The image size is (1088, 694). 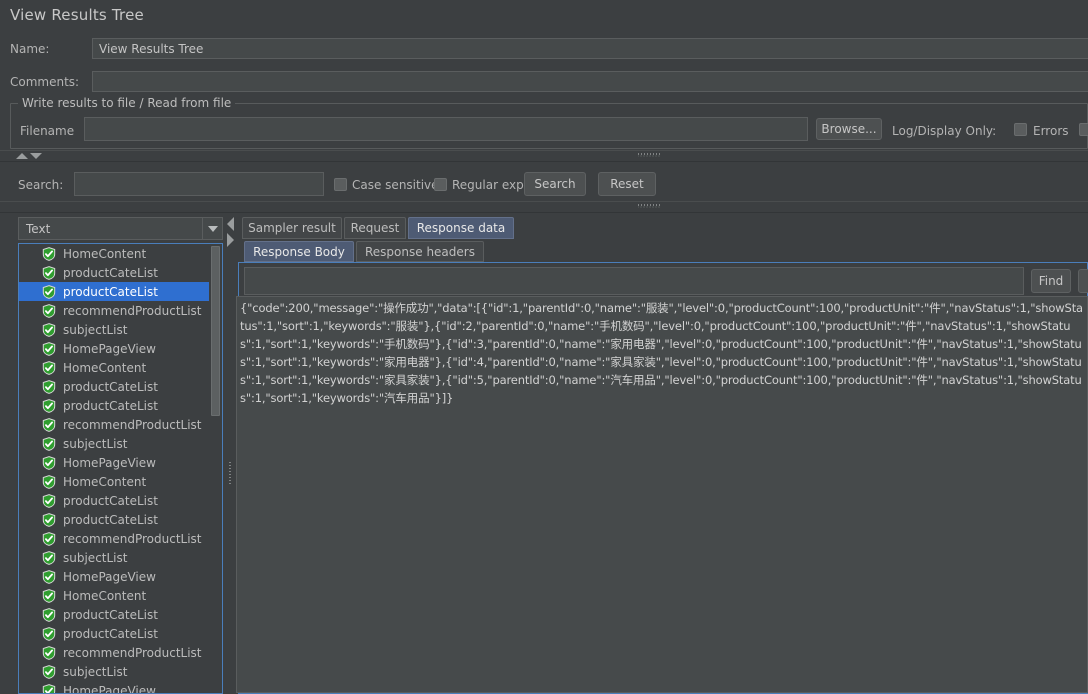 I want to click on tab-label: Response data, so click(x=461, y=228).